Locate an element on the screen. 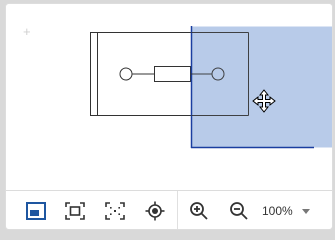 This screenshot has height=240, width=335. center-view-button is located at coordinates (155, 211).